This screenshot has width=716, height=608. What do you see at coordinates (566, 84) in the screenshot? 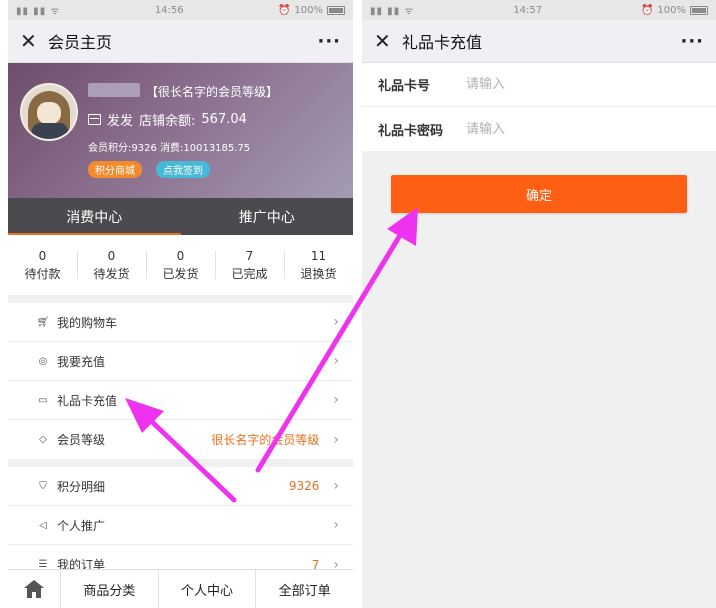
I see `card-number-input` at bounding box center [566, 84].